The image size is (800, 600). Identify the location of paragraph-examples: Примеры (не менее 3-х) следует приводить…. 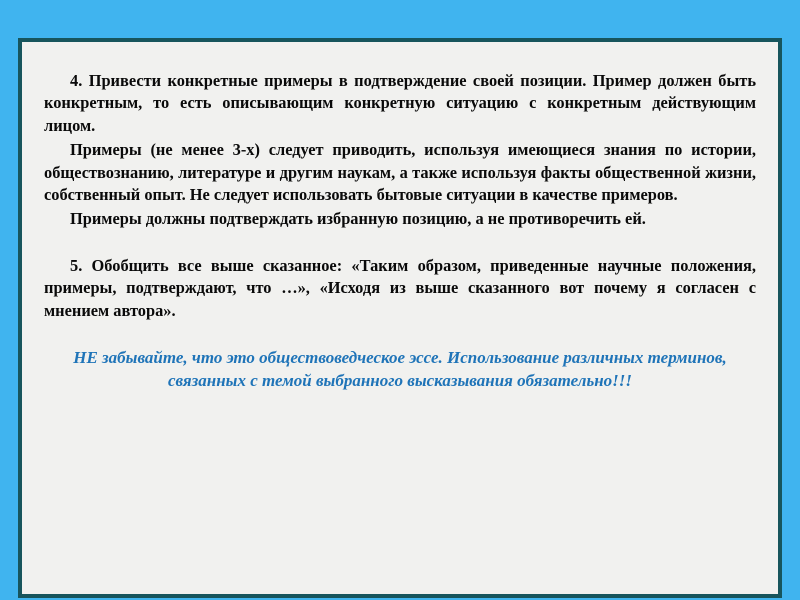
(400, 172).